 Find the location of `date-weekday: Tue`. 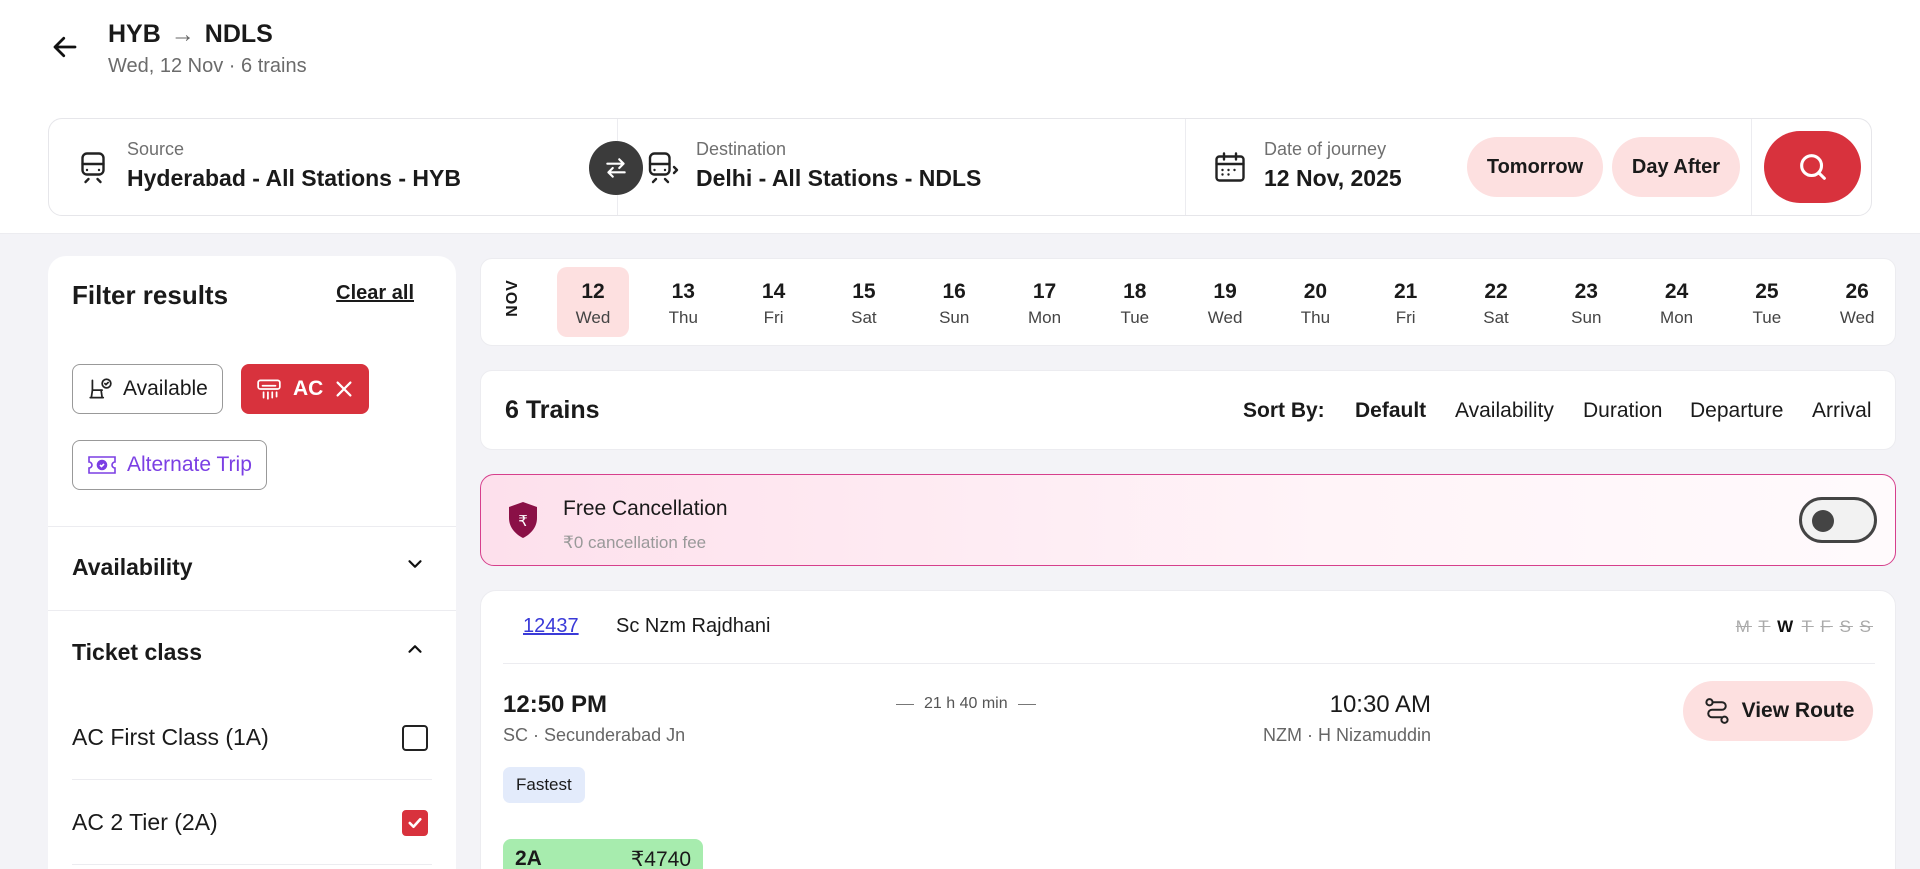

date-weekday: Tue is located at coordinates (1135, 317).